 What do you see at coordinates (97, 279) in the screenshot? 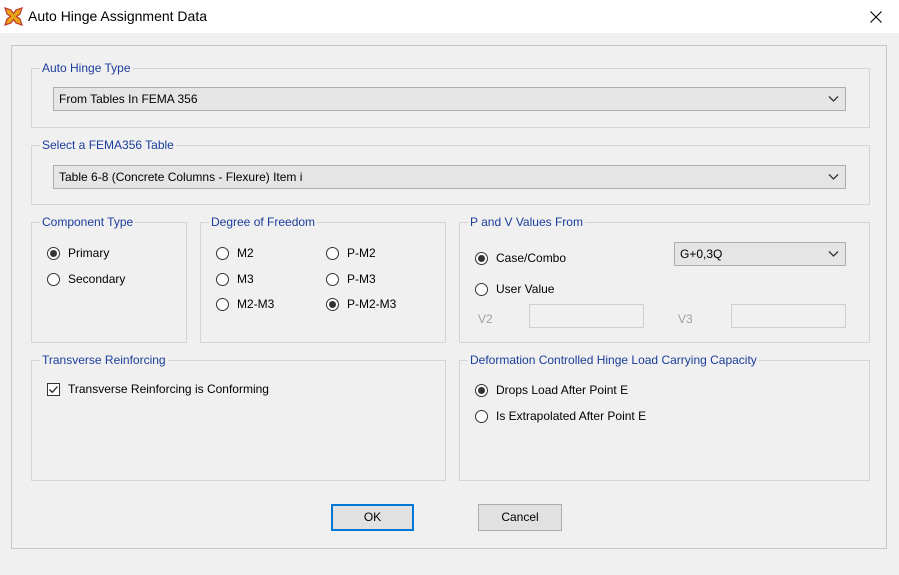
I see `radio-secondary-label: Secondary` at bounding box center [97, 279].